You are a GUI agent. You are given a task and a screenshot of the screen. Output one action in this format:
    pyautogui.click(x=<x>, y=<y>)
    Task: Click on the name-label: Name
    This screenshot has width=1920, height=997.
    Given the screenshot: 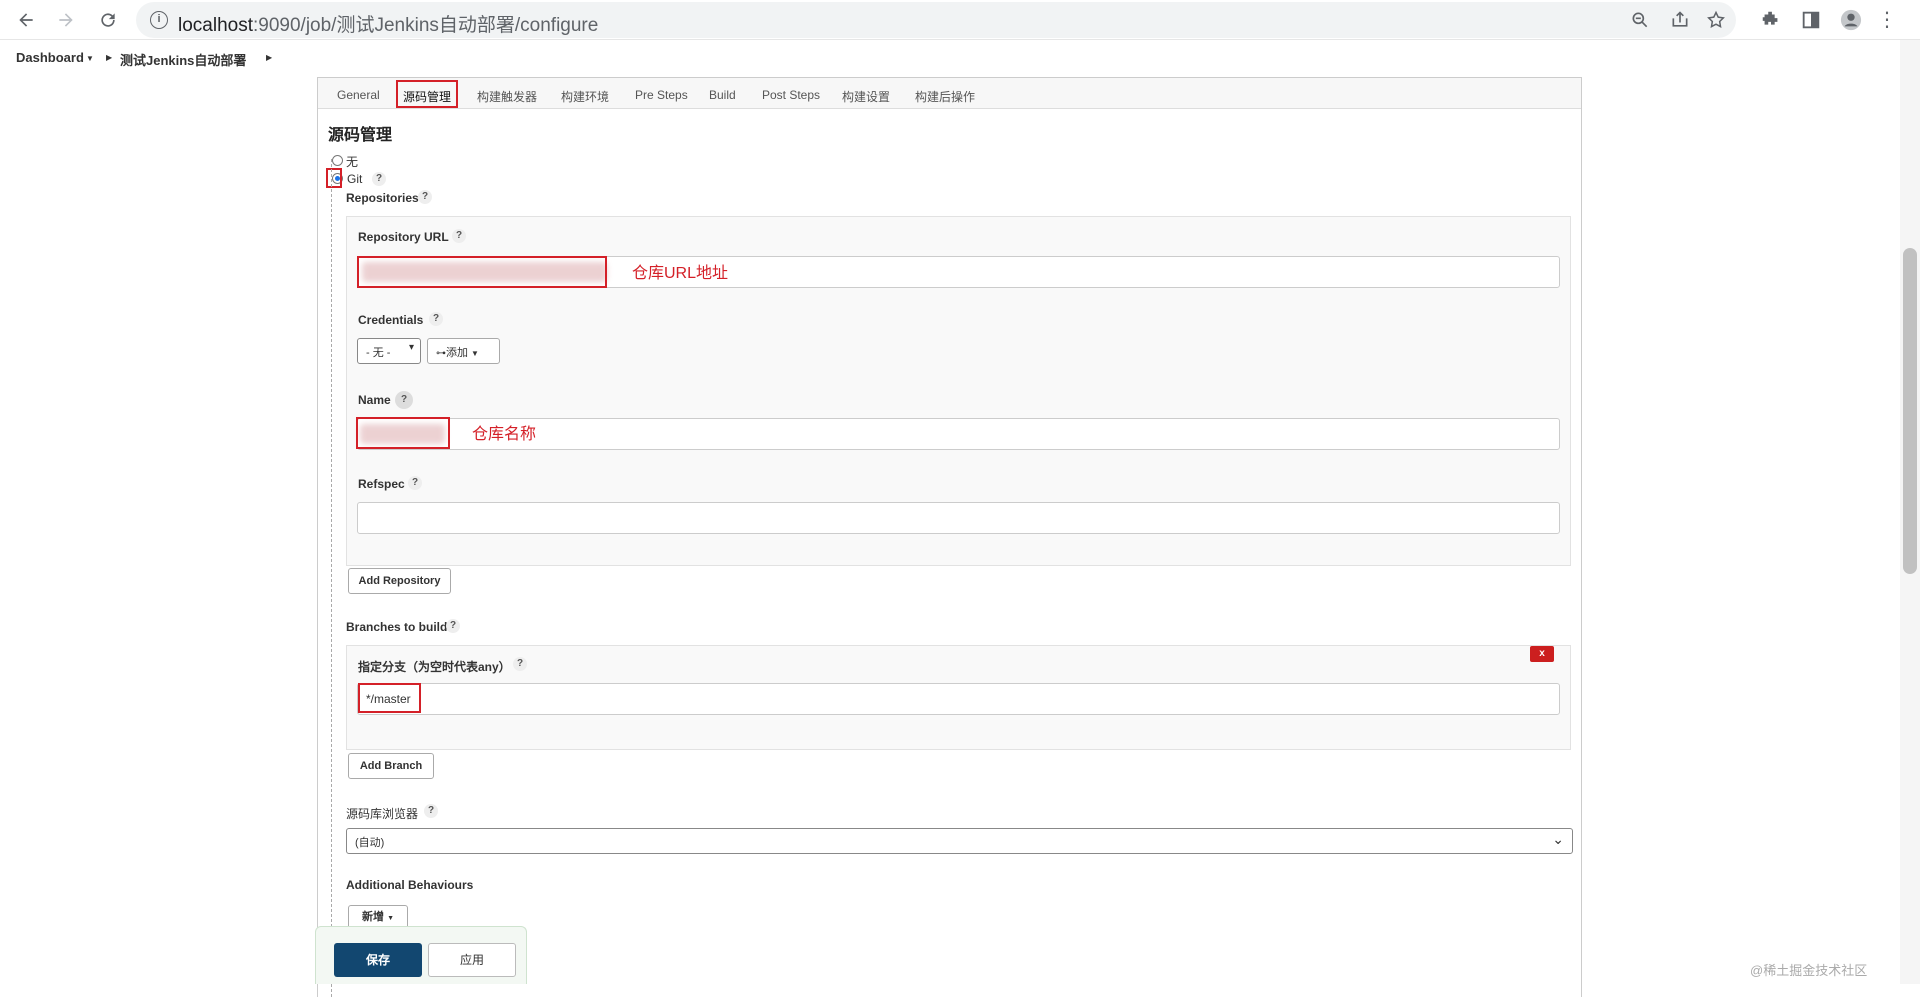 What is the action you would take?
    pyautogui.click(x=374, y=400)
    